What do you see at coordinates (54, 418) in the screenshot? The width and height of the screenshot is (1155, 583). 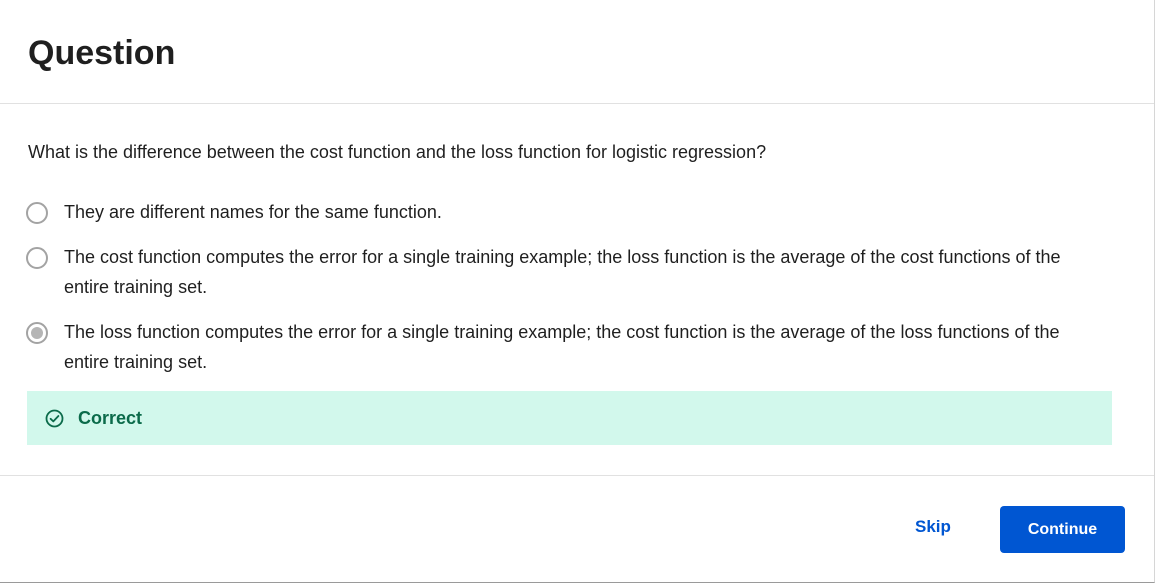 I see `check-circle-icon` at bounding box center [54, 418].